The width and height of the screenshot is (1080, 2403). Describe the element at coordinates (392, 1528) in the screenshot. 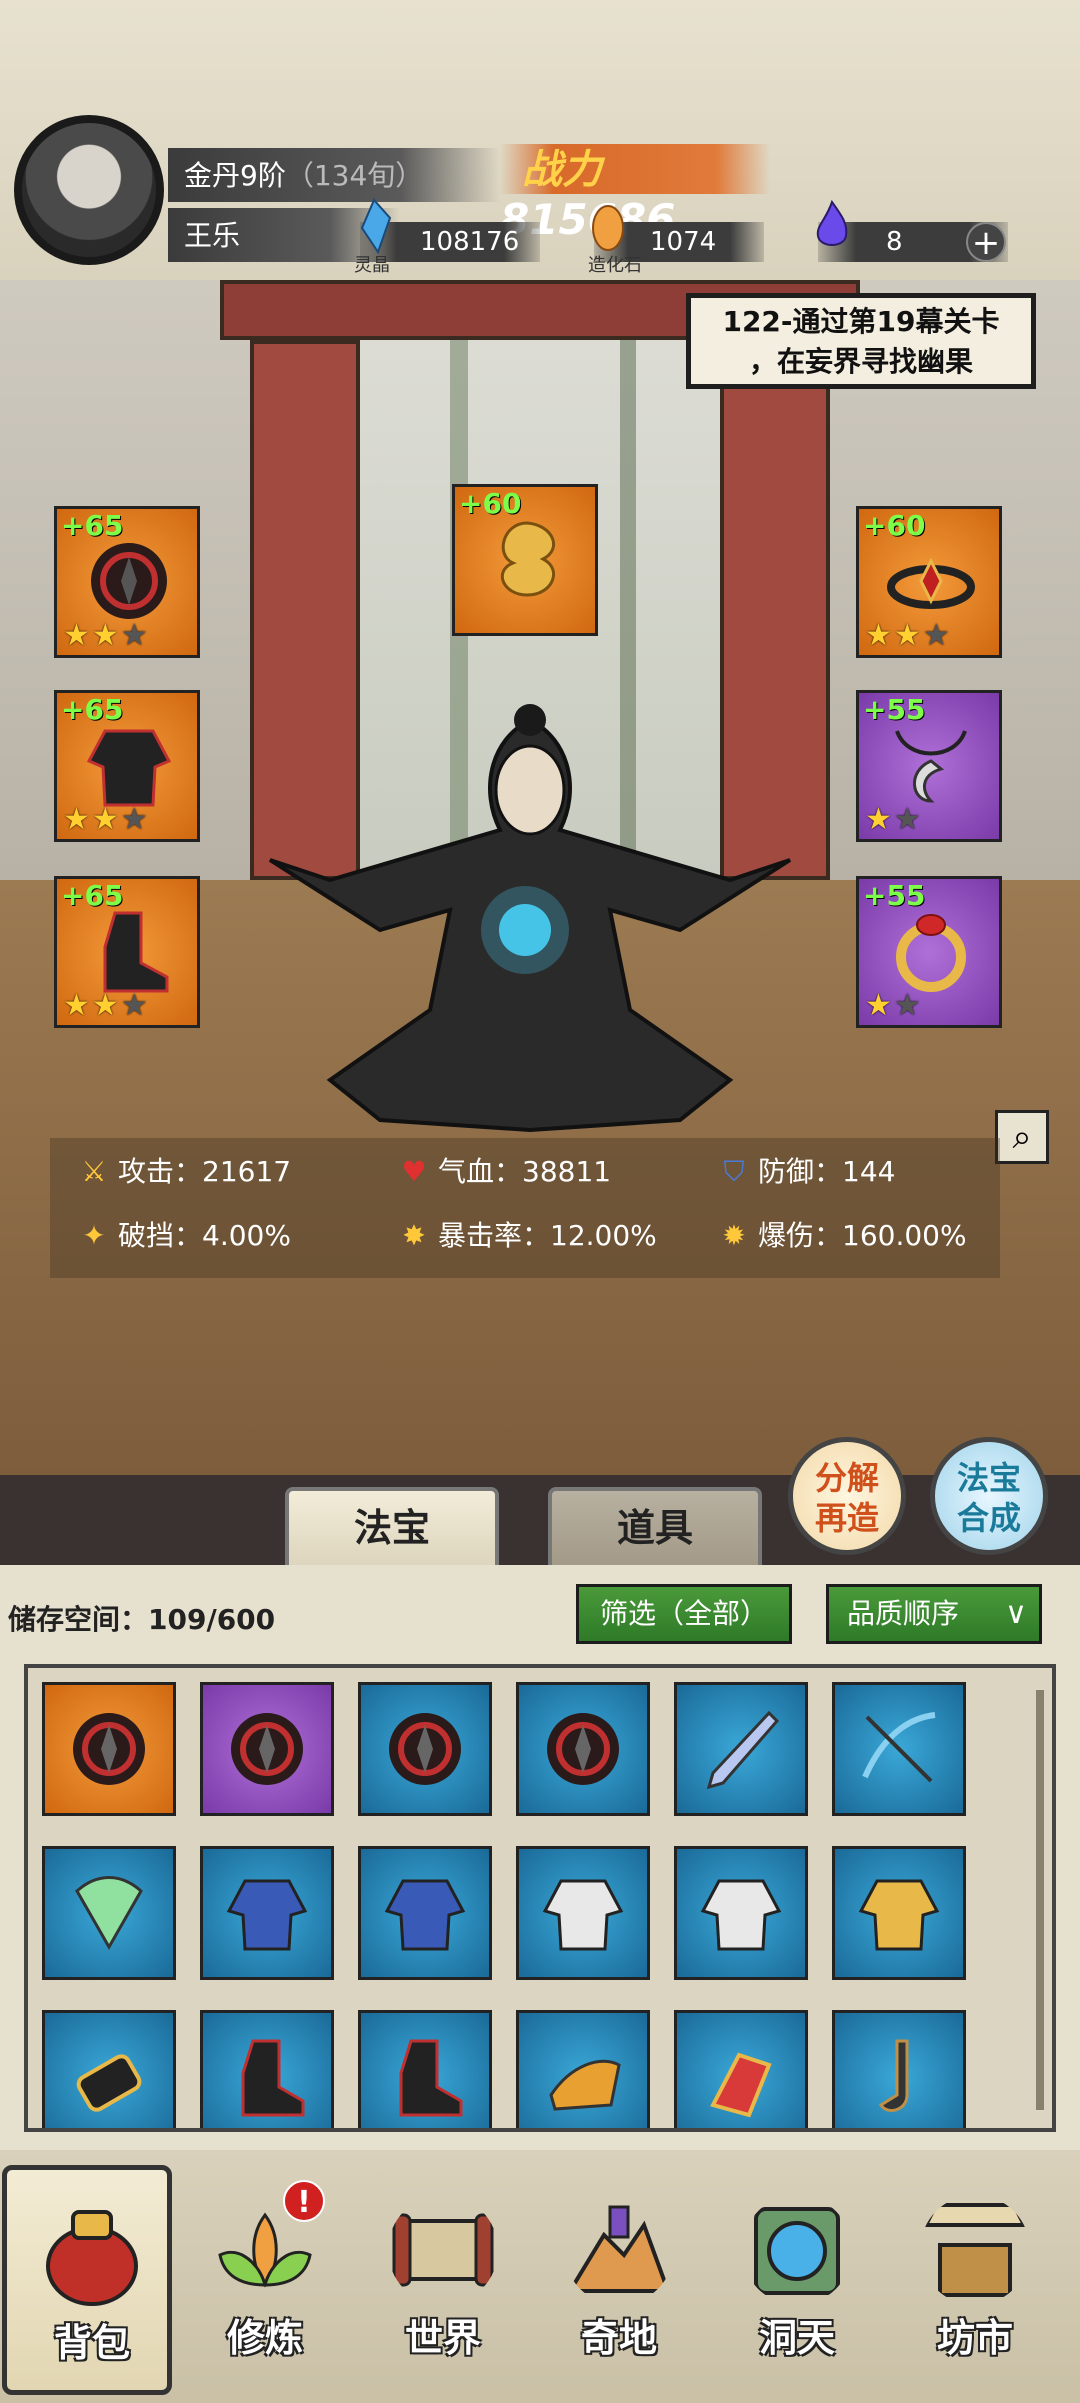

I see `tab-magic-treasure: 法宝` at that location.